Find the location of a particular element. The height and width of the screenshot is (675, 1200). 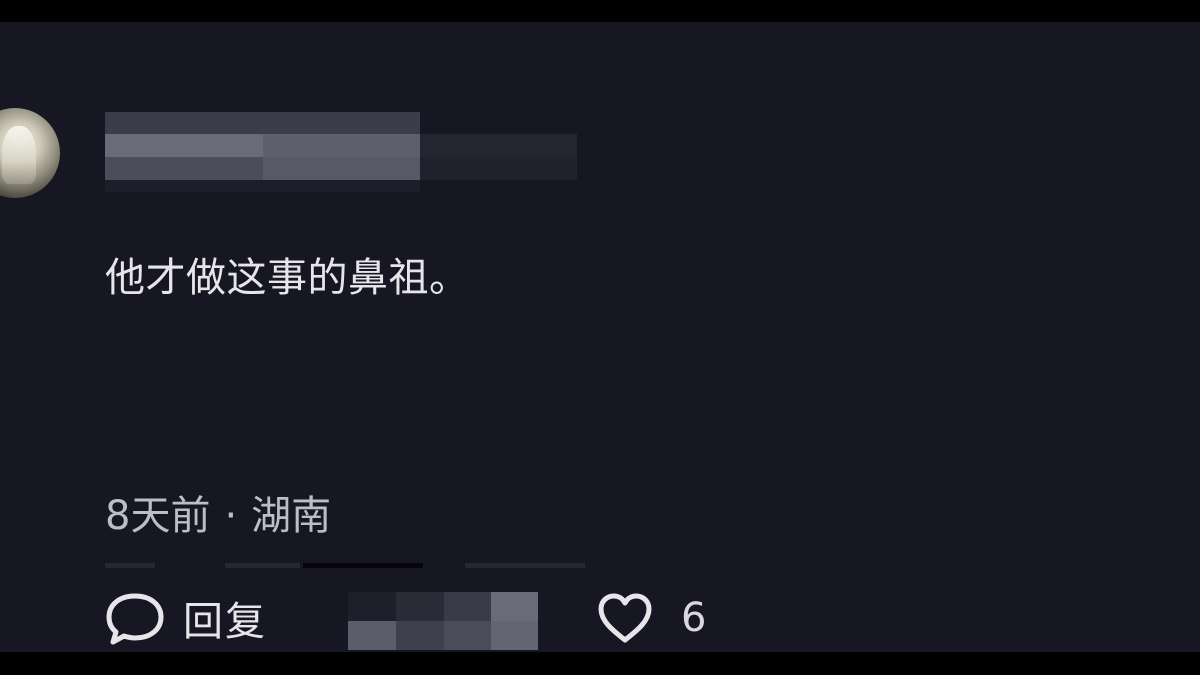

comment-meta: 8天前 · 湖南 is located at coordinates (218, 516).